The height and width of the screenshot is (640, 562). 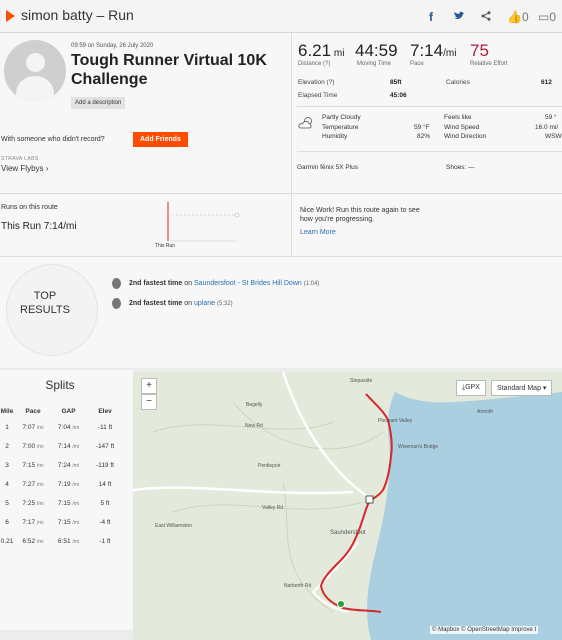 What do you see at coordinates (105, 446) in the screenshot?
I see `split-elev: -147 ft` at bounding box center [105, 446].